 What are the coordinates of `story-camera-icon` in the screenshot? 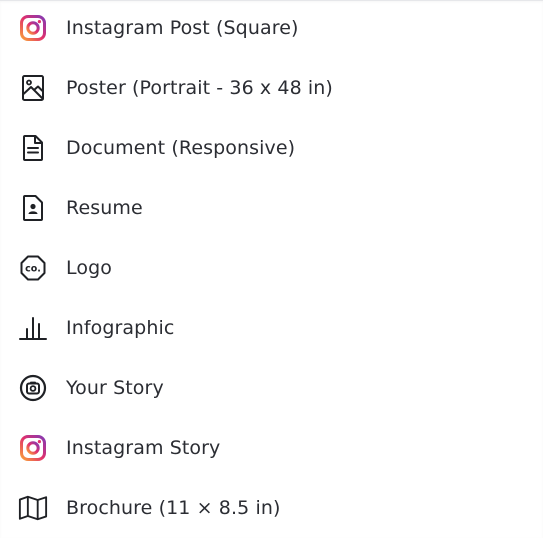 It's located at (33, 388).